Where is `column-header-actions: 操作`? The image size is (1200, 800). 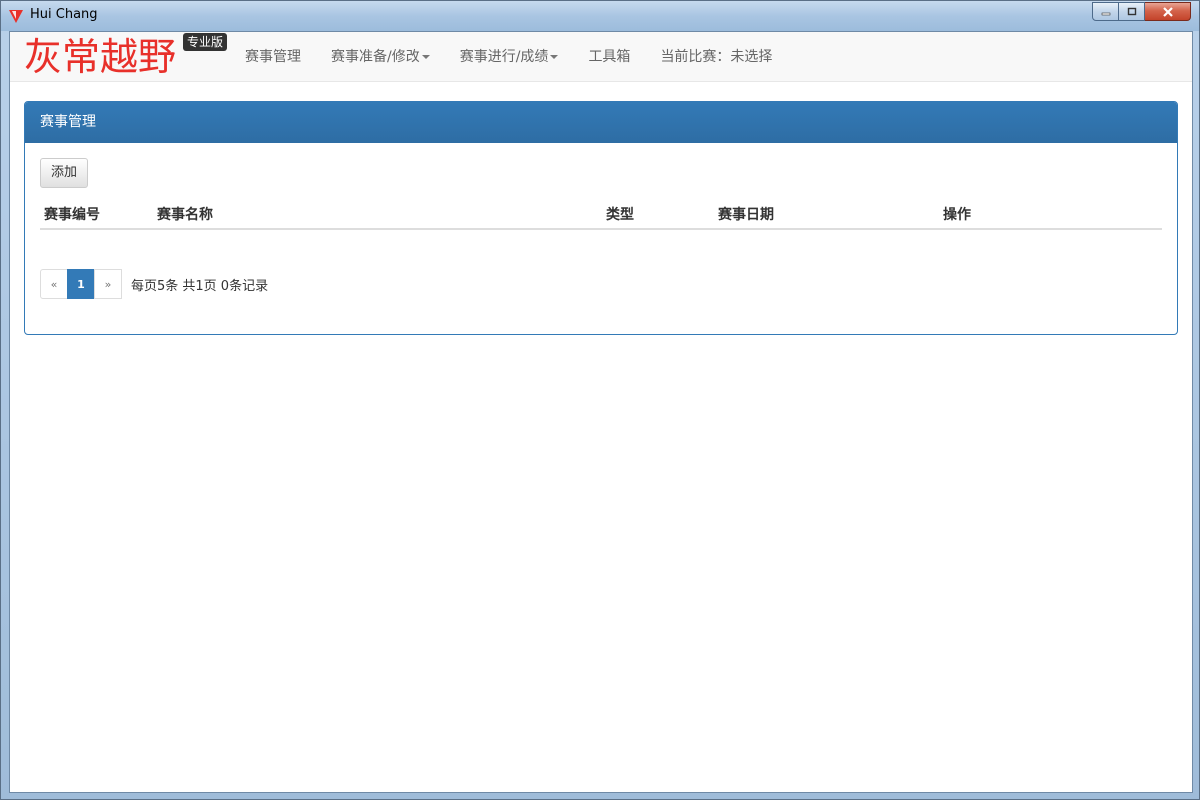 column-header-actions: 操作 is located at coordinates (1050, 214).